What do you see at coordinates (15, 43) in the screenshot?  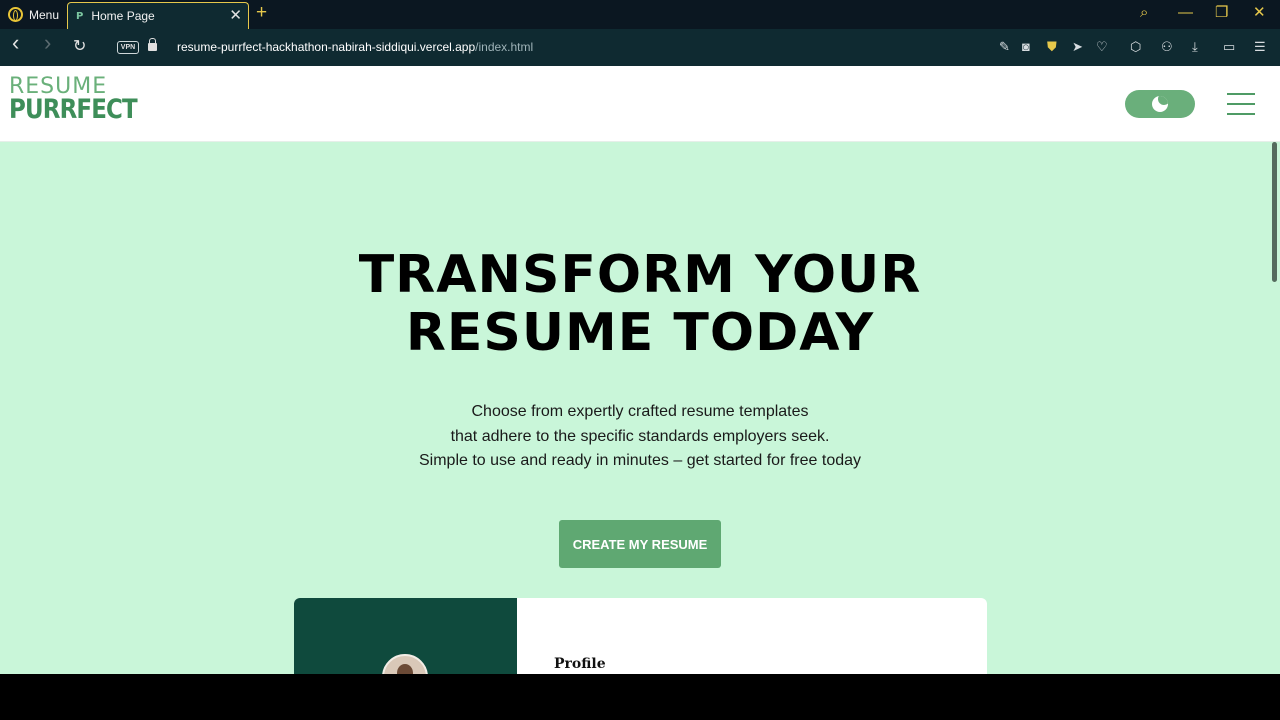 I see `back-button: ‹` at bounding box center [15, 43].